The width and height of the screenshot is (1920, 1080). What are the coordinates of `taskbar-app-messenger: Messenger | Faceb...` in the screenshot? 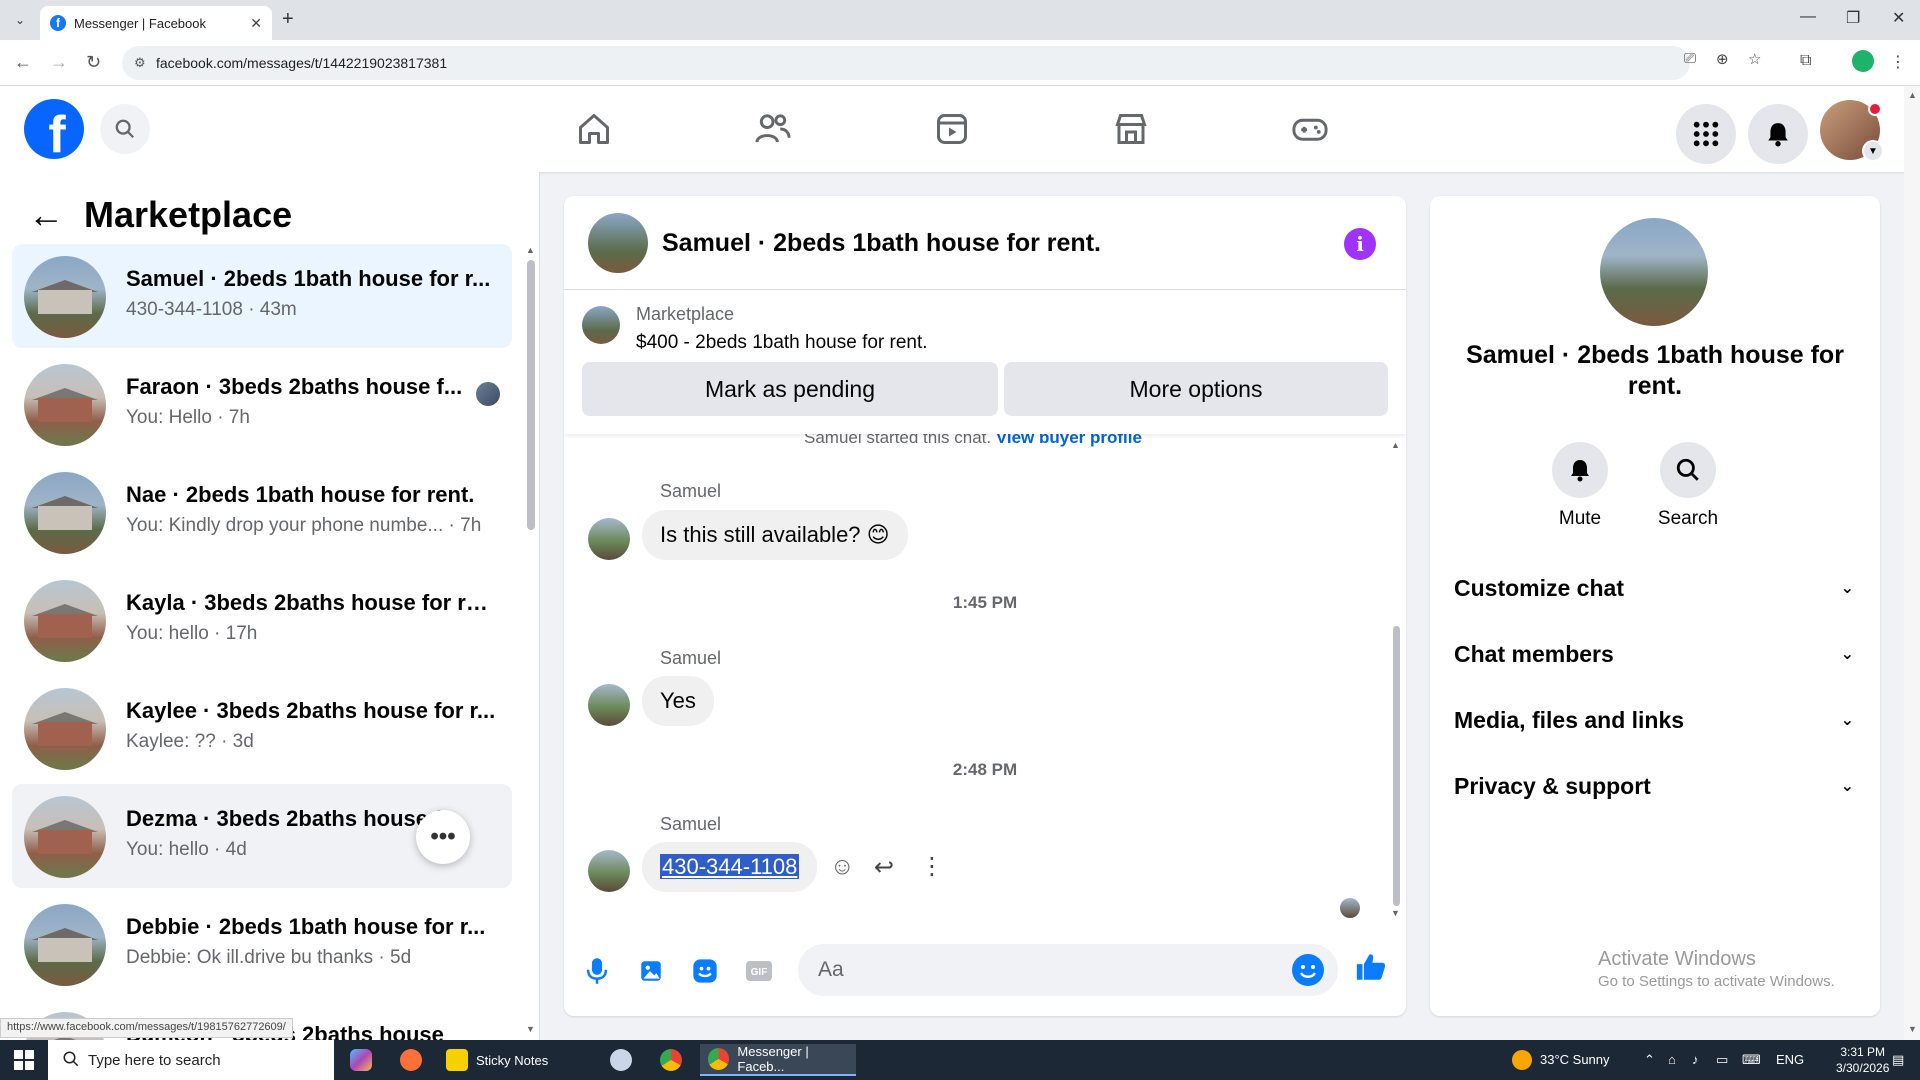 It's located at (778, 1060).